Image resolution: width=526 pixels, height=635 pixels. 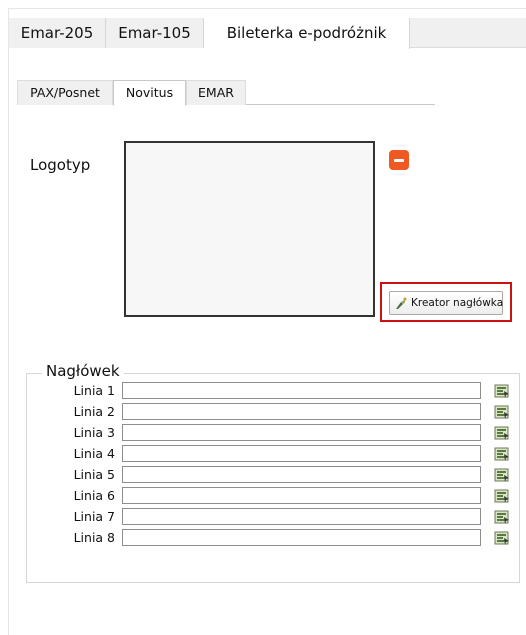 What do you see at coordinates (249, 229) in the screenshot?
I see `logo-image-box` at bounding box center [249, 229].